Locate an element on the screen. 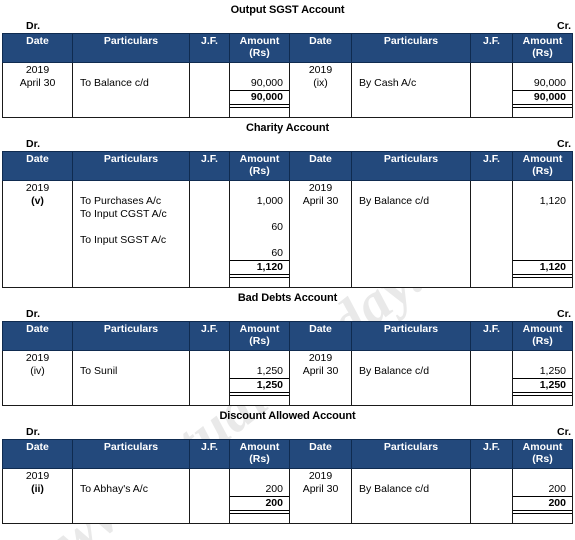  debit-date-cell: 2019 (ii) is located at coordinates (37, 496).